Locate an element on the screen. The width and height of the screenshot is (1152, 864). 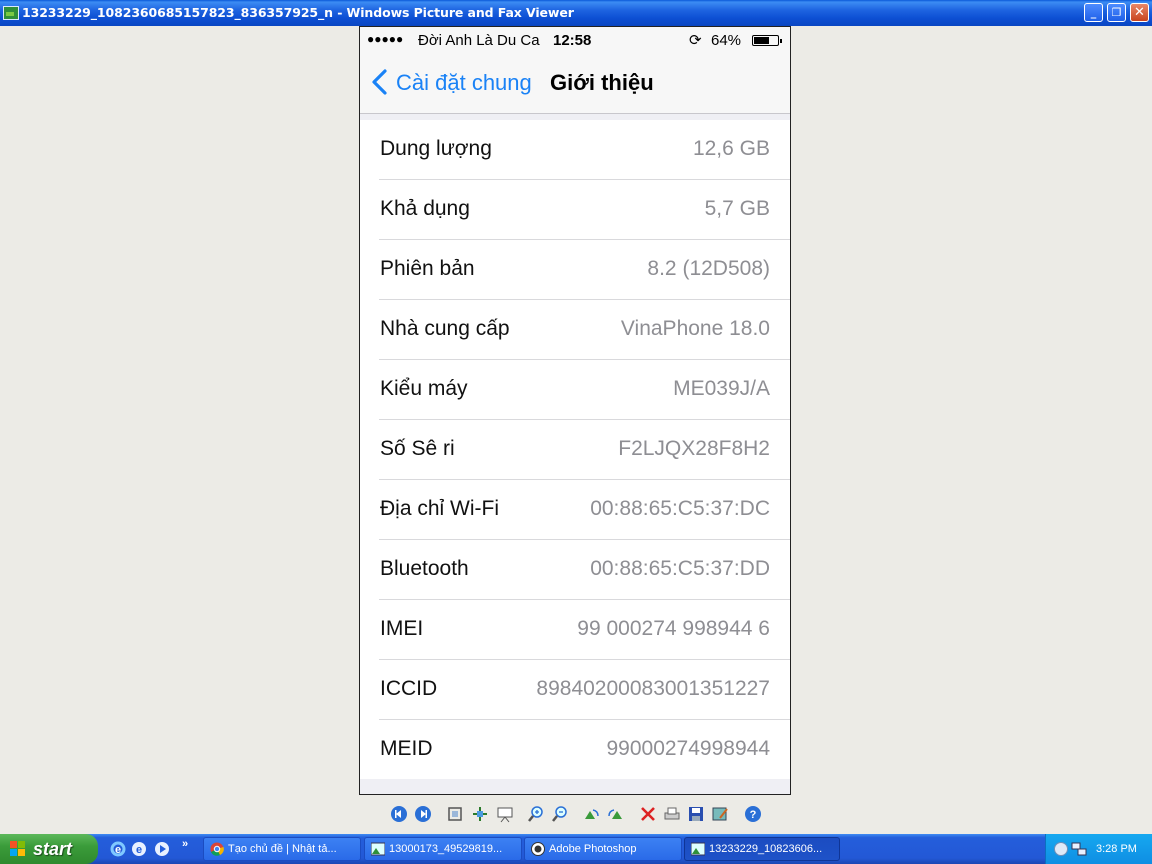
windows-logo-icon is located at coordinates (17, 848).